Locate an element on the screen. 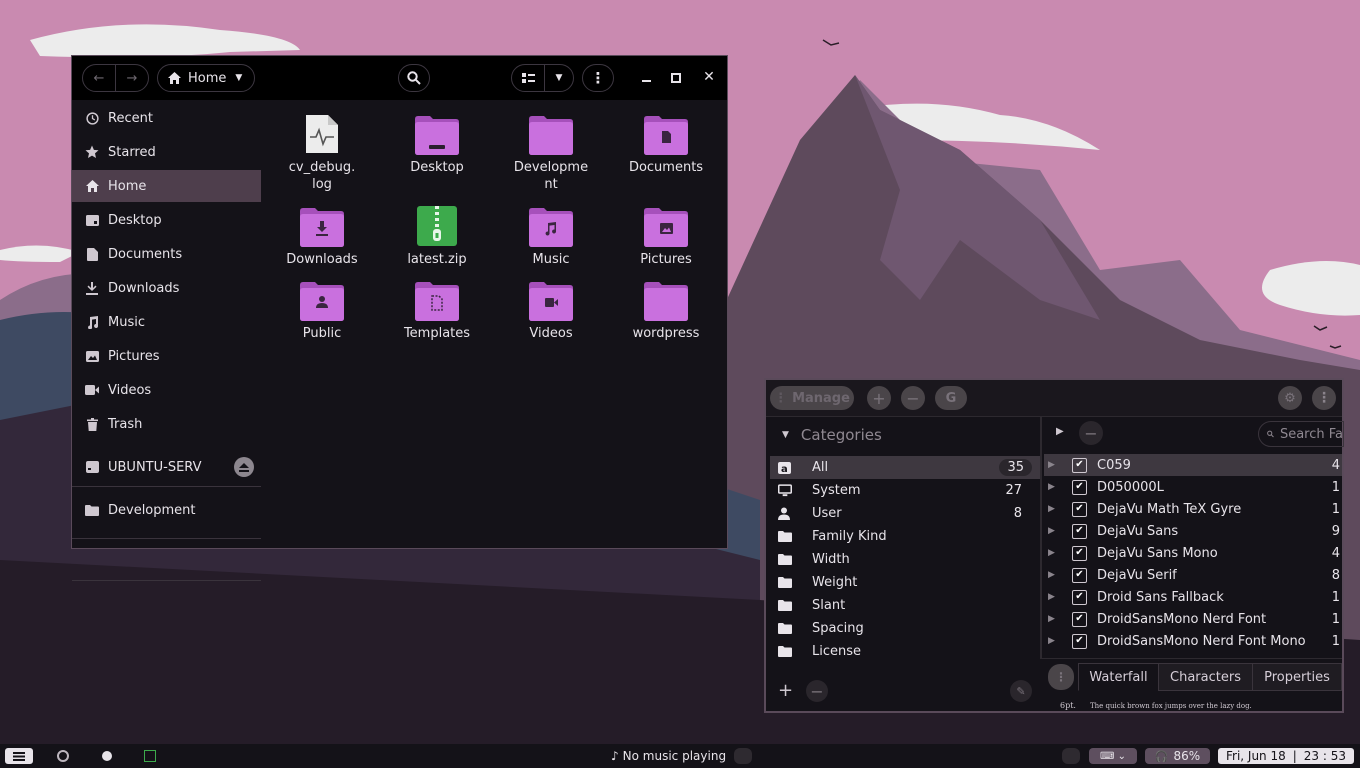 The height and width of the screenshot is (768, 1360). zip-file-icon is located at coordinates (437, 226).